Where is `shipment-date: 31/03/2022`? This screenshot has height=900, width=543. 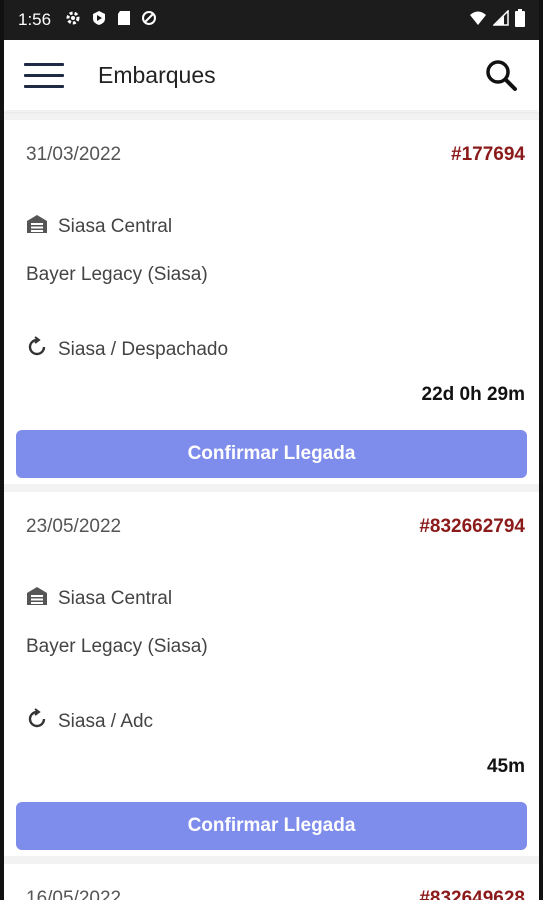 shipment-date: 31/03/2022 is located at coordinates (74, 154).